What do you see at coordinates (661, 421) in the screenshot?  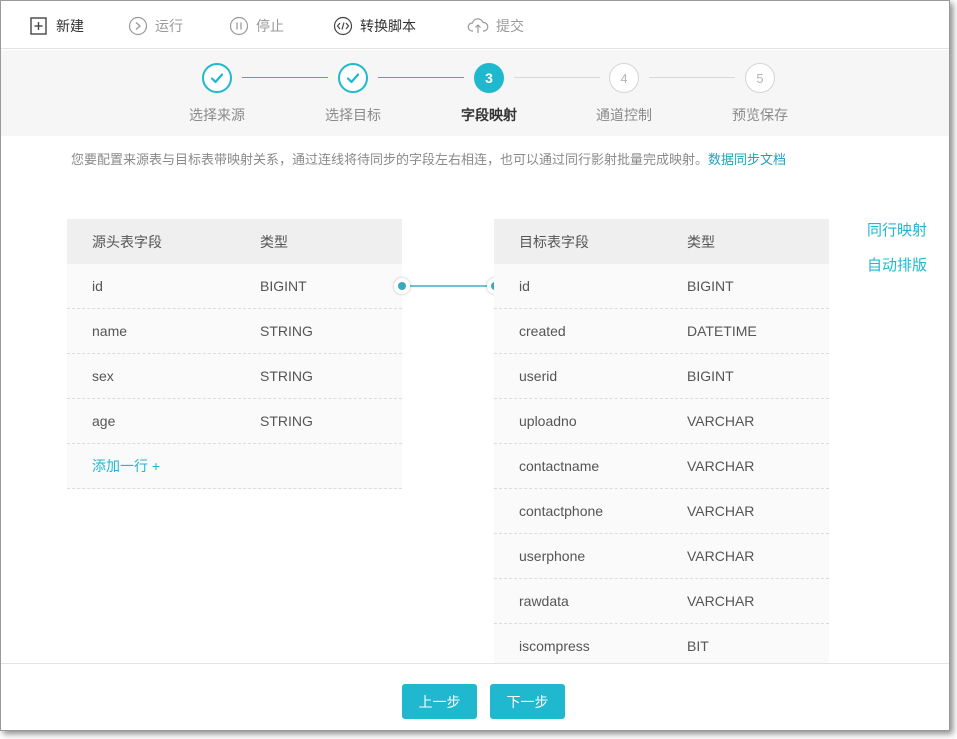 I see `table-row: uploadno VARCHAR` at bounding box center [661, 421].